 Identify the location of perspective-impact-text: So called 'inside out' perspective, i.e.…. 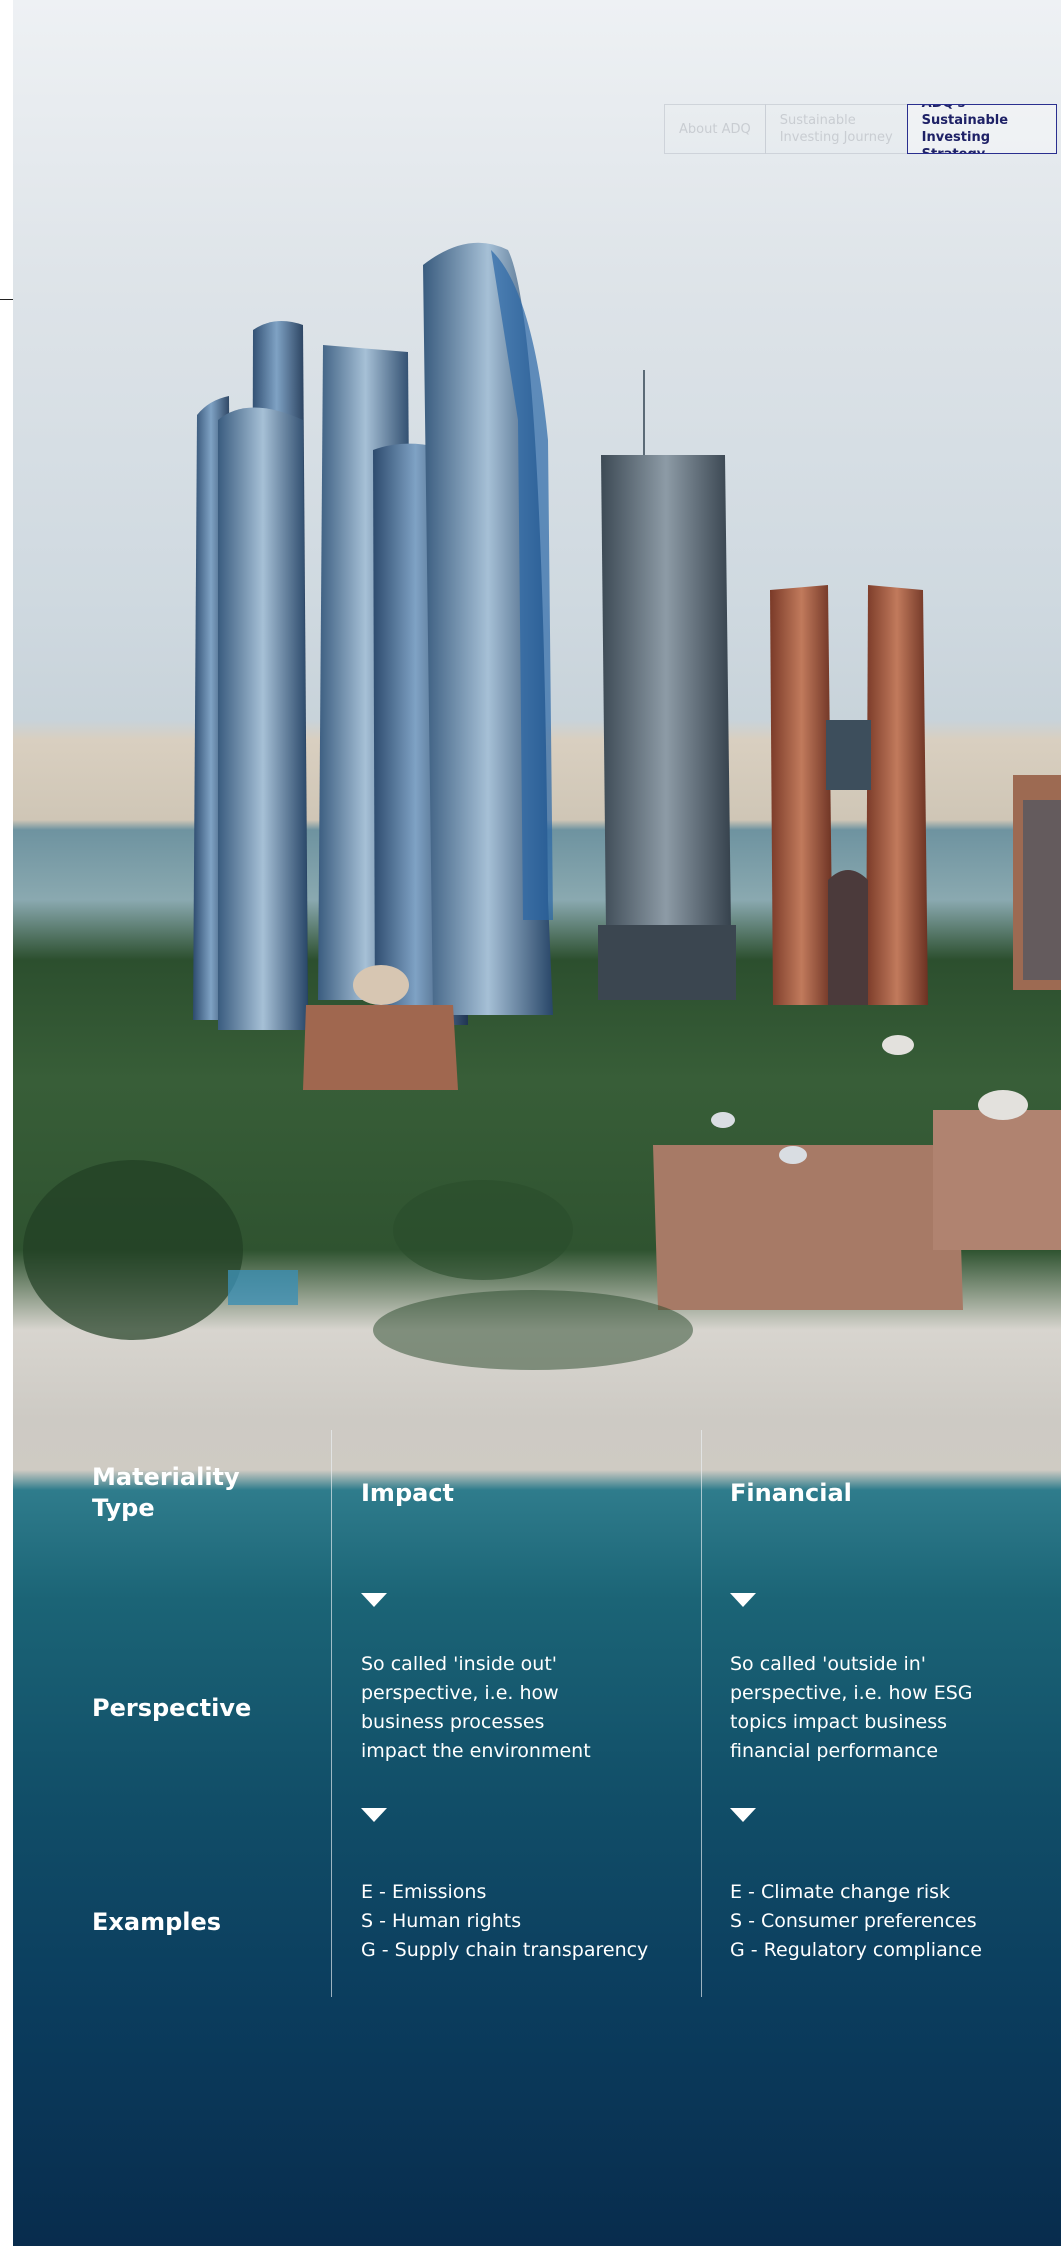
(476, 1707).